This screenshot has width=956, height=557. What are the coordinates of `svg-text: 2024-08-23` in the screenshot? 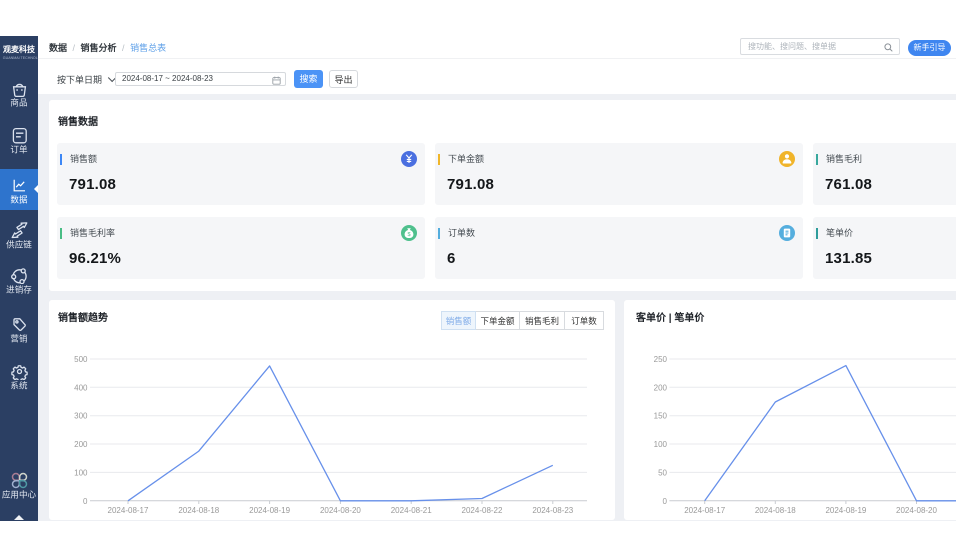 It's located at (552, 510).